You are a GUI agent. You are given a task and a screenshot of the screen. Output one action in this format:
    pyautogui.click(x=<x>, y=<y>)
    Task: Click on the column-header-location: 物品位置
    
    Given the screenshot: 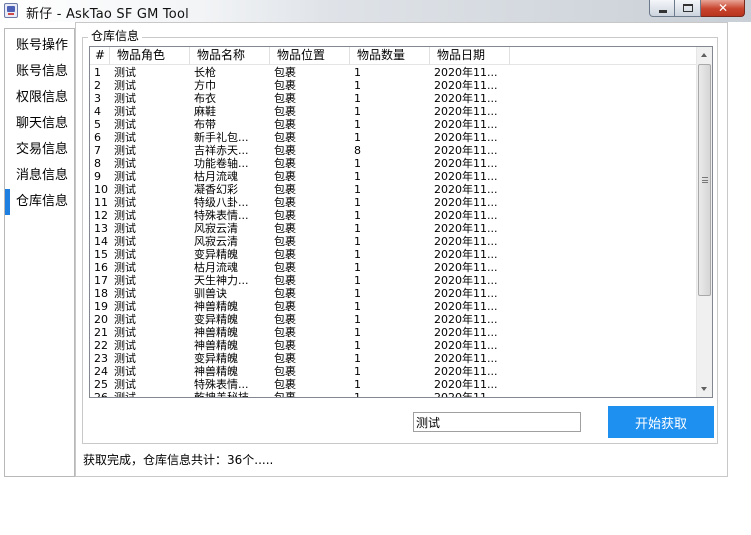 What is the action you would take?
    pyautogui.click(x=310, y=56)
    